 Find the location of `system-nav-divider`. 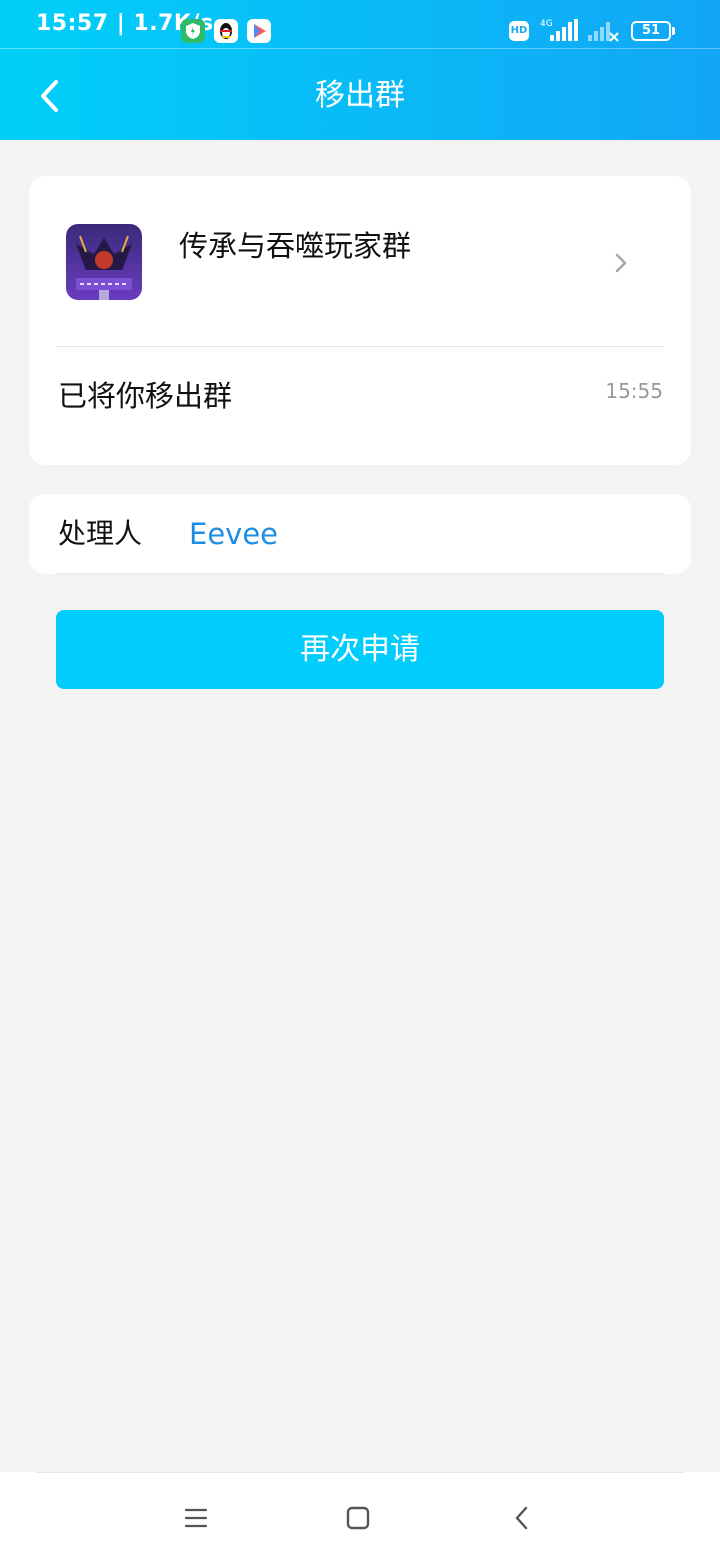

system-nav-divider is located at coordinates (360, 1472).